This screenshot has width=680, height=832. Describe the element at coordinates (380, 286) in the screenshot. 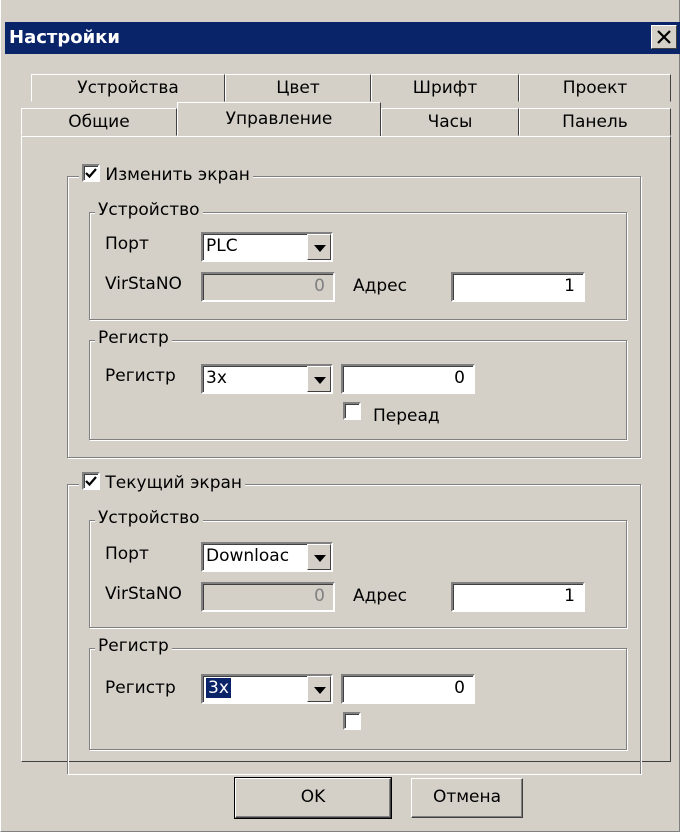

I see `change-address-label: Адрес` at that location.